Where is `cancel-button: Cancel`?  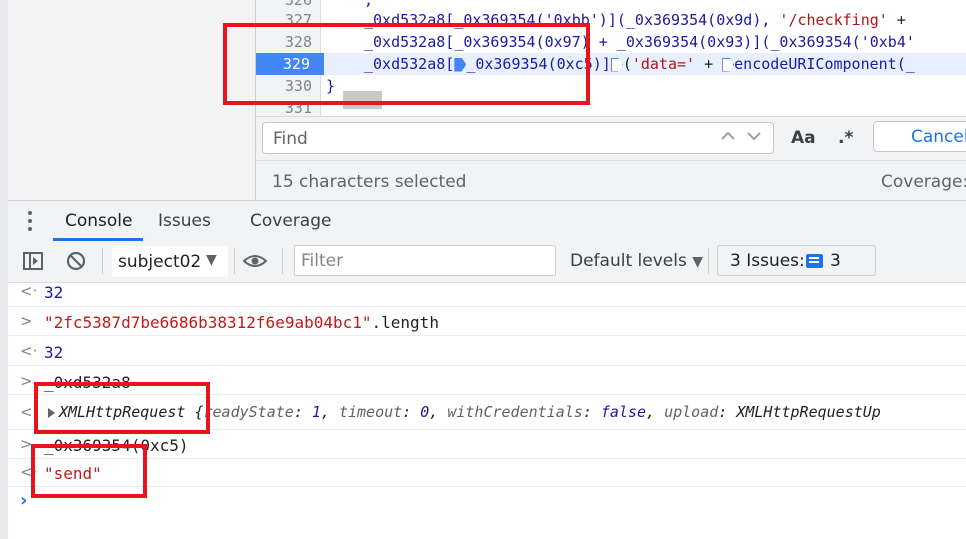
cancel-button: Cancel is located at coordinates (919, 136).